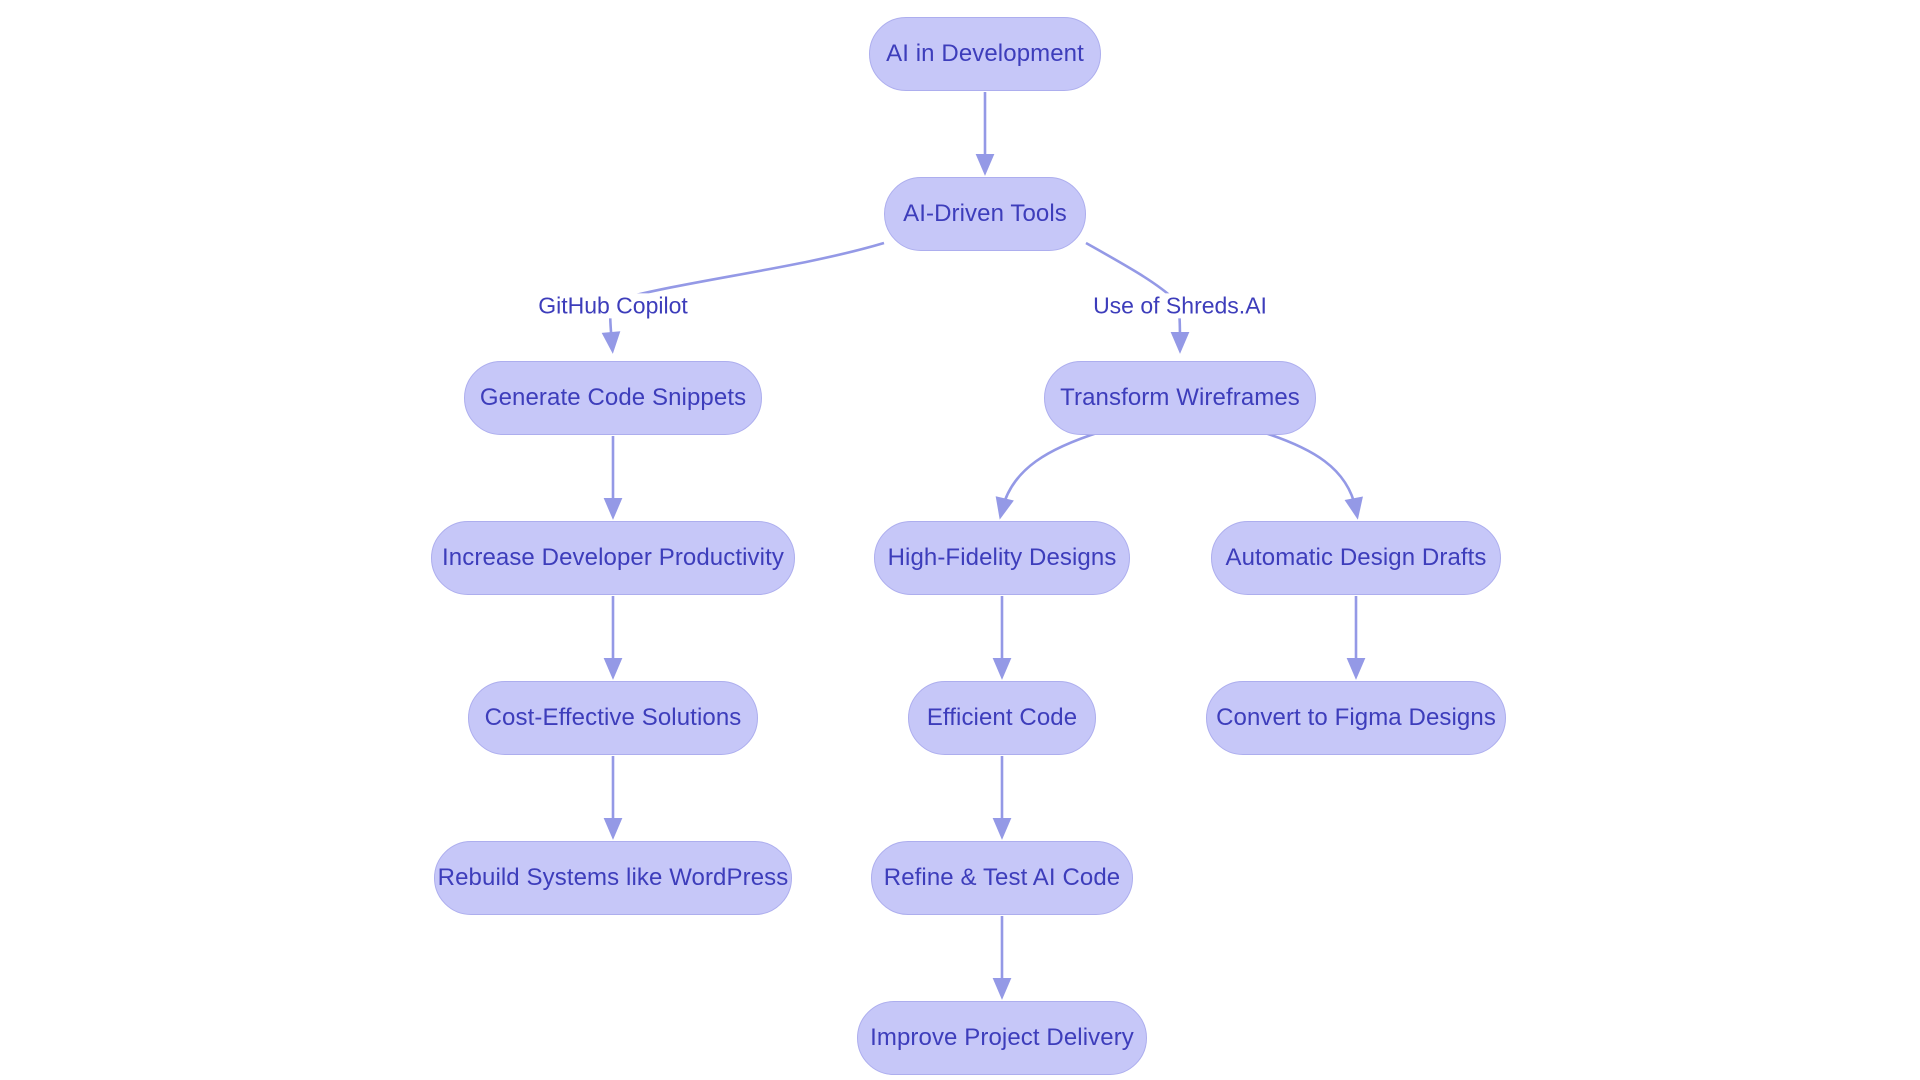 The height and width of the screenshot is (1080, 1920). I want to click on node-label: Transform Wireframes, so click(1180, 397).